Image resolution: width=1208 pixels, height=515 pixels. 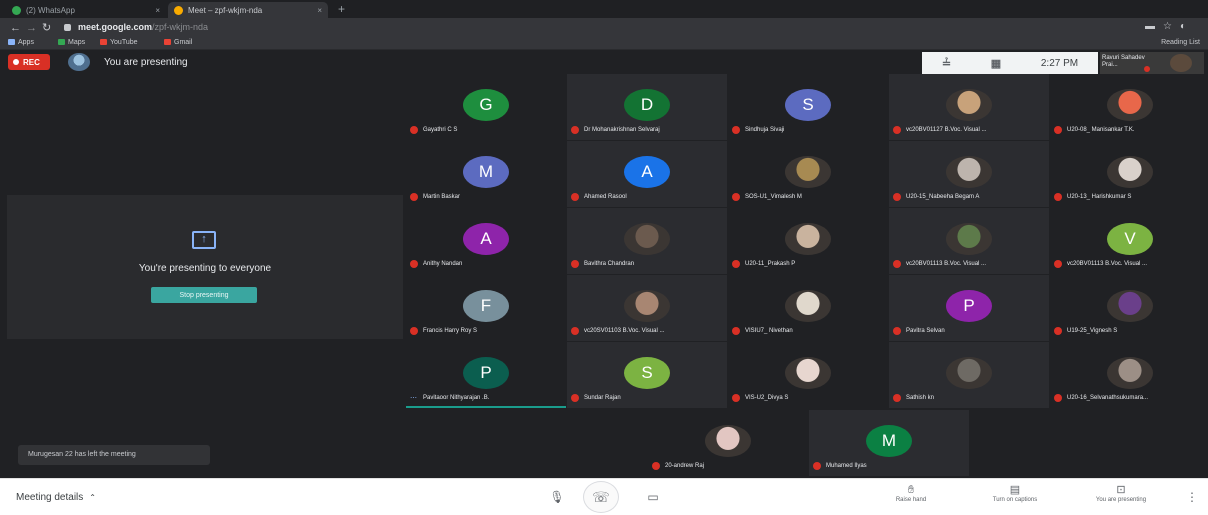 I want to click on avatar: M, so click(x=889, y=441).